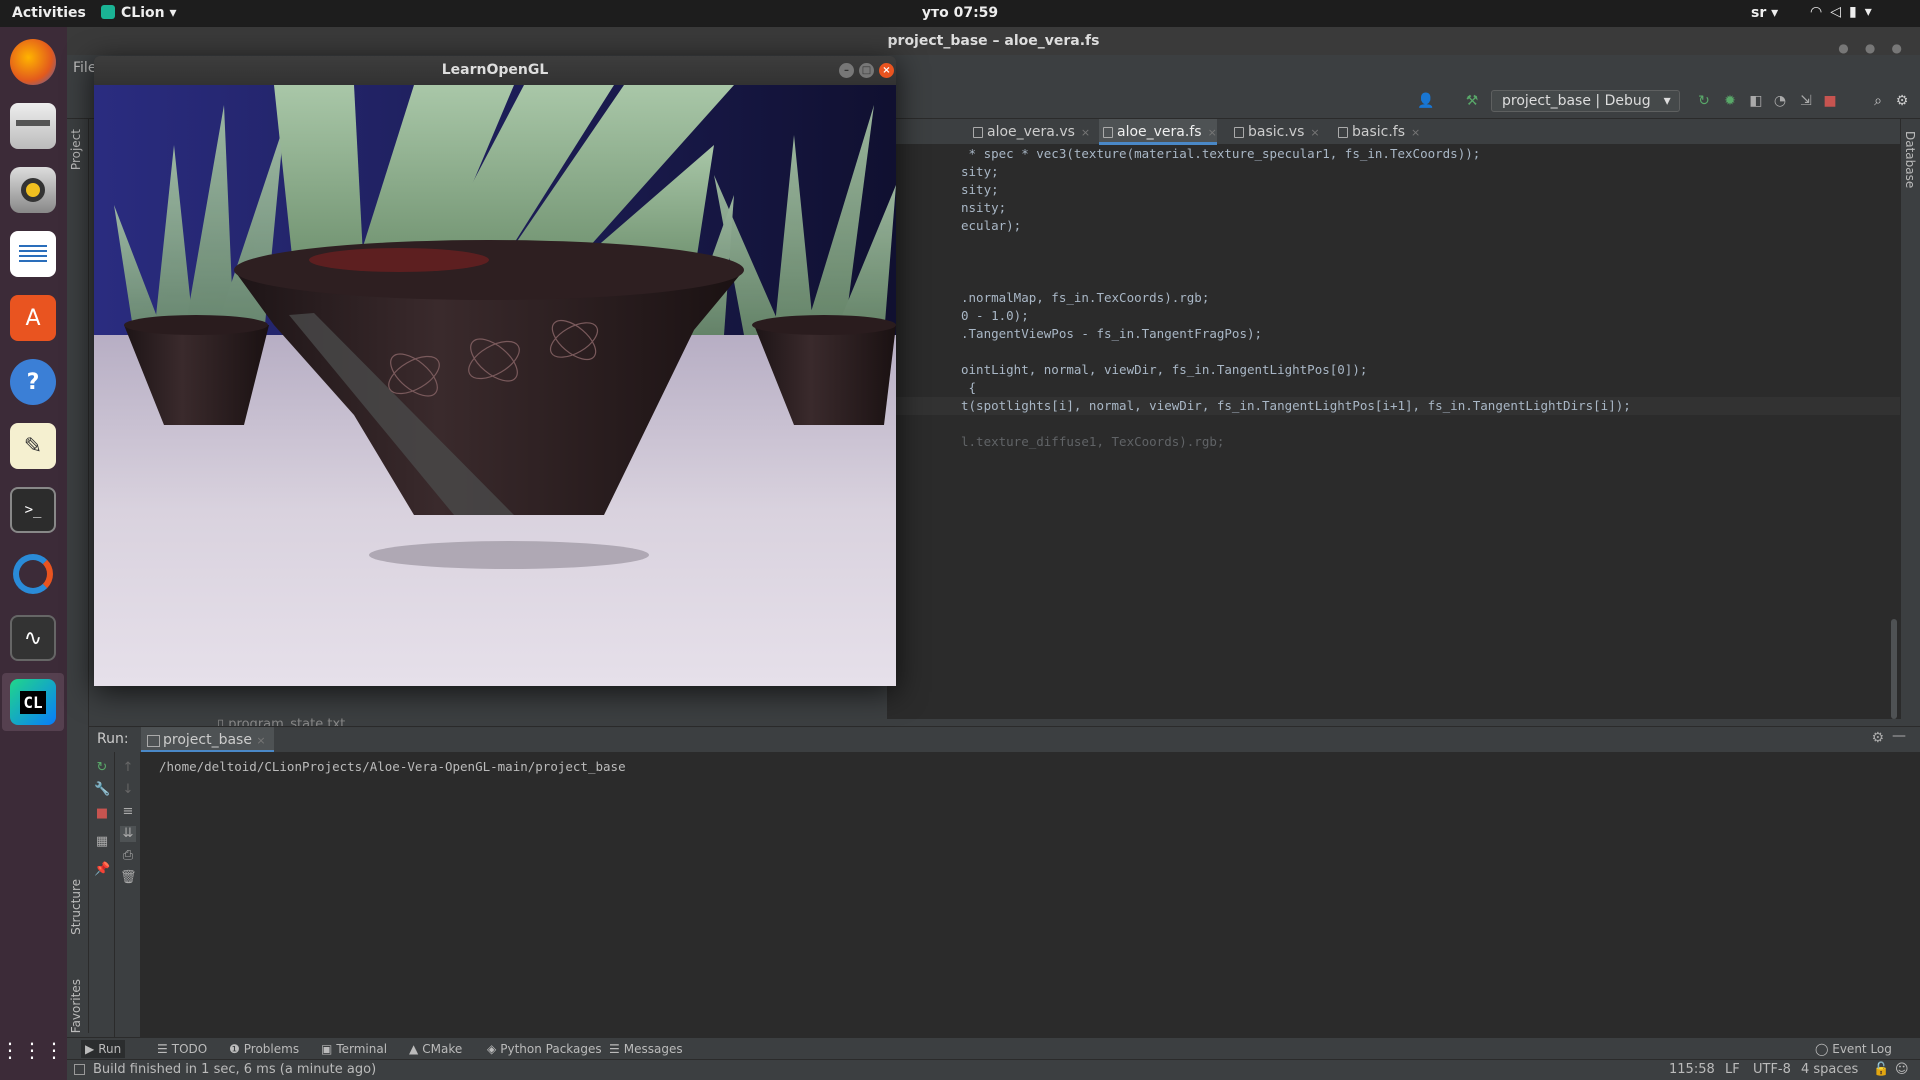 Image resolution: width=1920 pixels, height=1080 pixels. I want to click on search-icon: ⌕, so click(1878, 101).